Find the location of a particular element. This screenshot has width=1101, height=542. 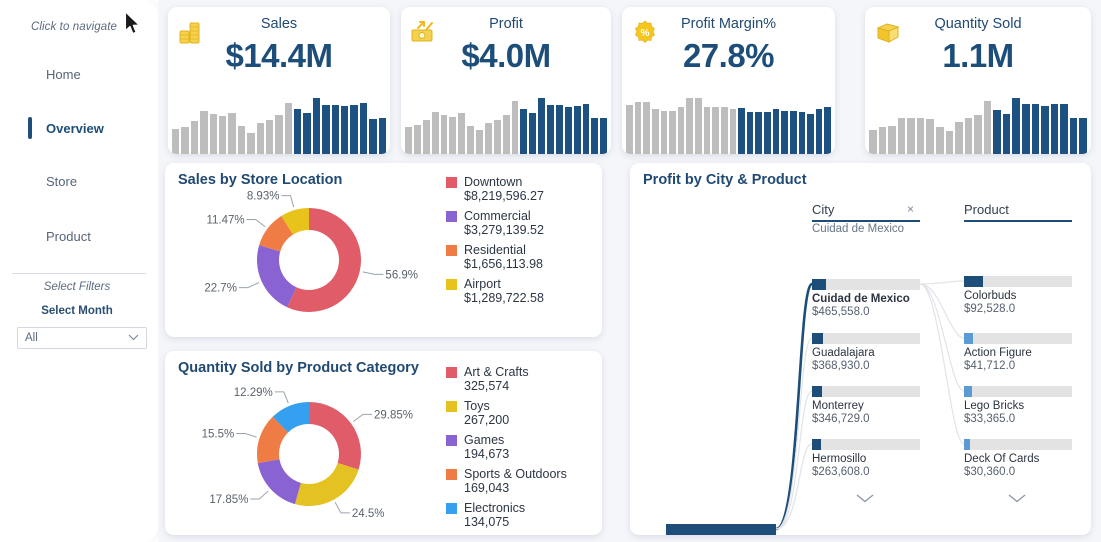

sankey-node: Guadalajara $368,930.0 is located at coordinates (866, 353).